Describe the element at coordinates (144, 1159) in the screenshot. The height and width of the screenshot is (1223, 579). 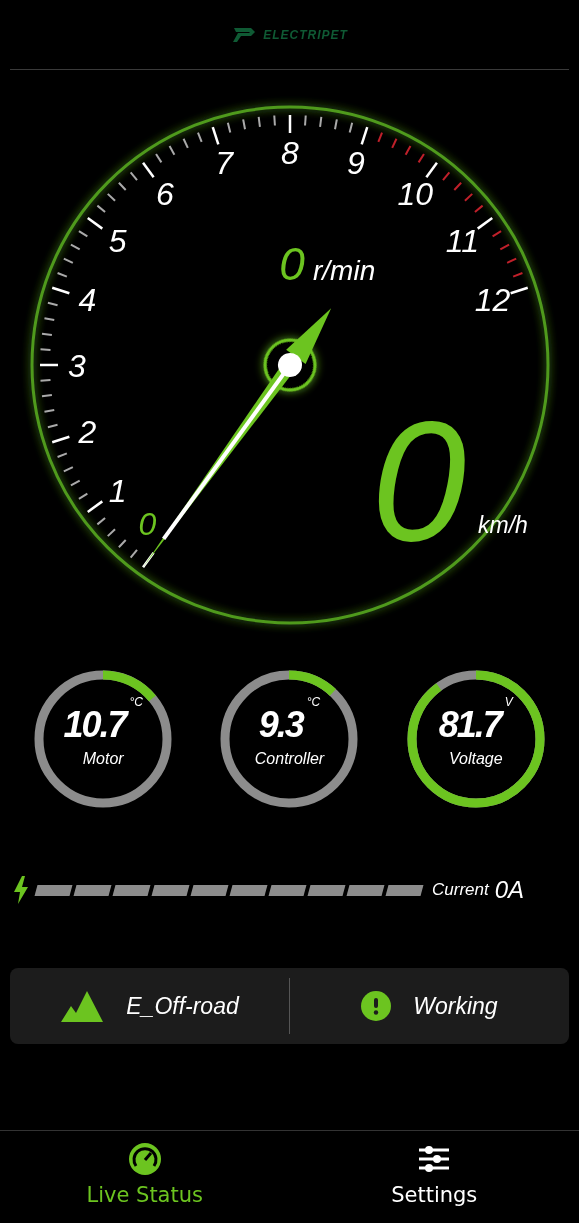
I see `gauge-icon` at that location.